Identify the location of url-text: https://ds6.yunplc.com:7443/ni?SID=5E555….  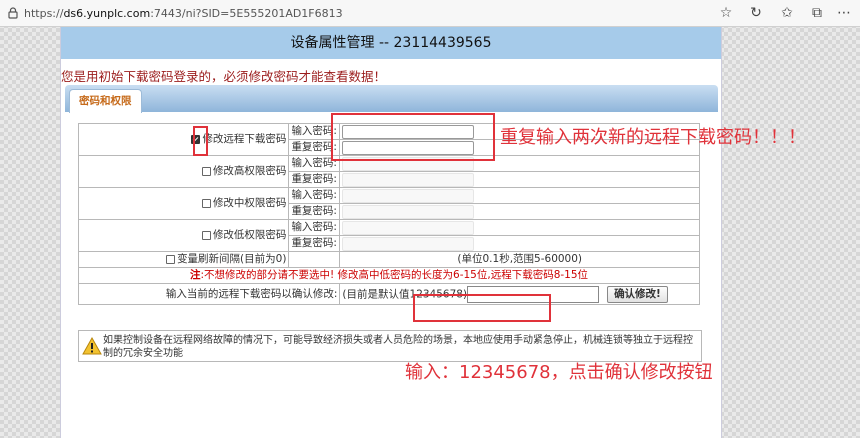
(183, 13).